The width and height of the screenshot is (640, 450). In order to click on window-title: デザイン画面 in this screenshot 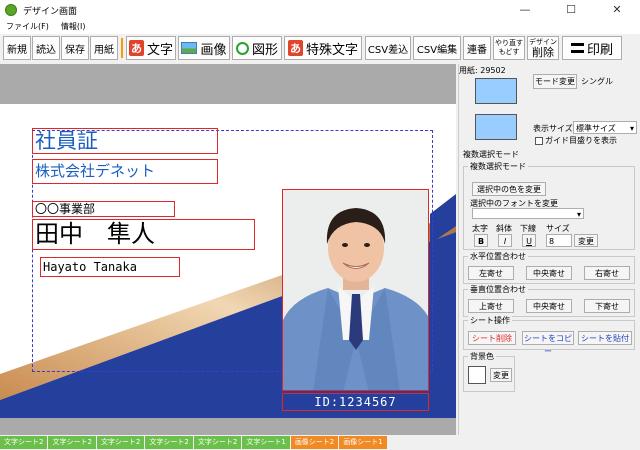, I will do `click(50, 11)`.